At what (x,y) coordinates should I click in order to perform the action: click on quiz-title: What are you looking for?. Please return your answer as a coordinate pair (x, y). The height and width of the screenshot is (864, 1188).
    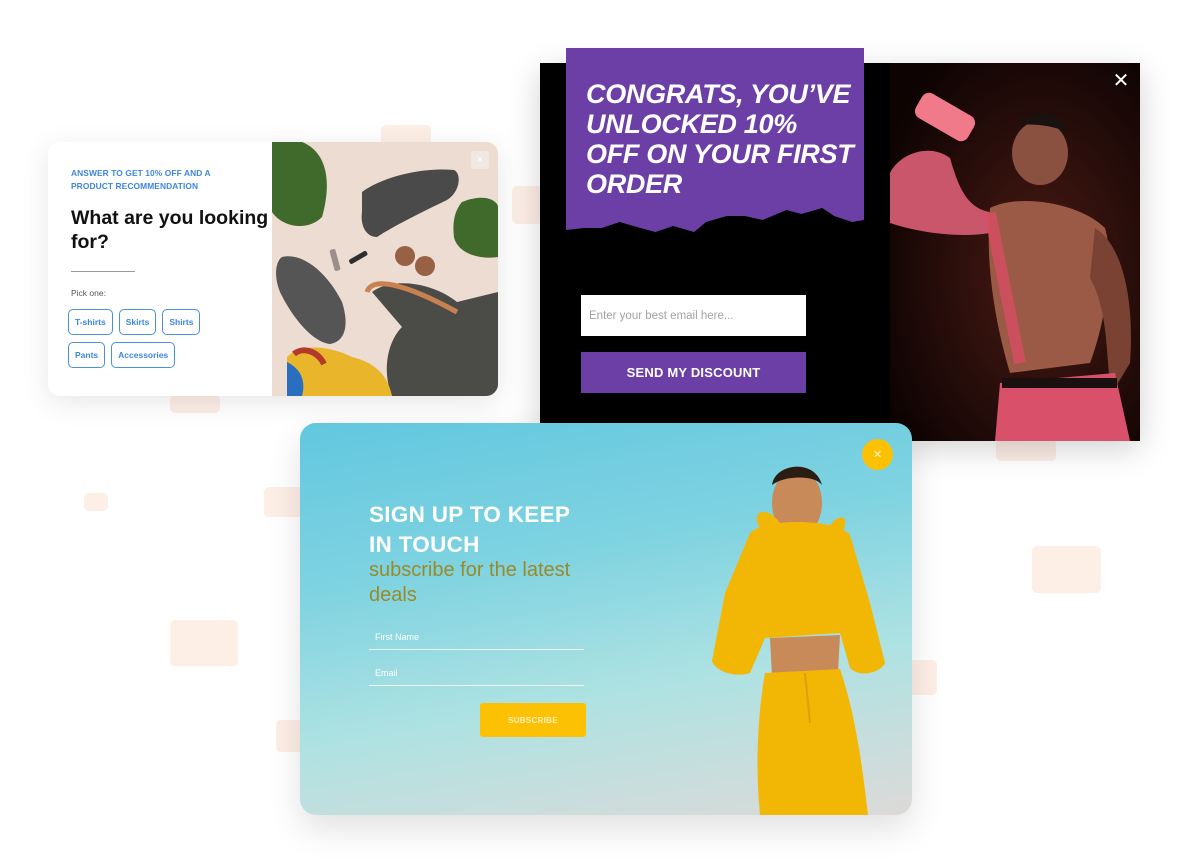
    Looking at the image, I should click on (170, 230).